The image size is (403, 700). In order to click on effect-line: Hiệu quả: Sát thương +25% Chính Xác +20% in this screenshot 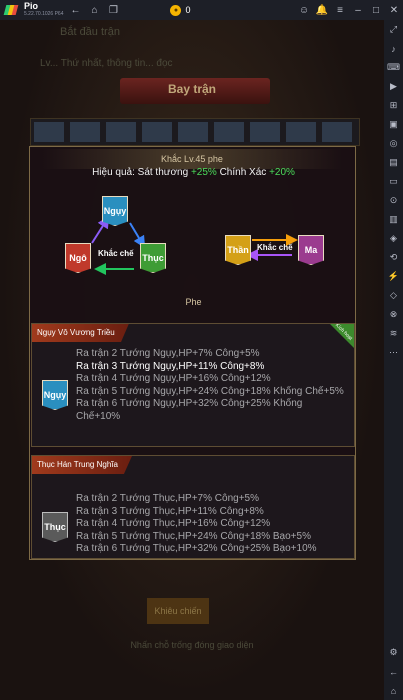, I will do `click(193, 172)`.